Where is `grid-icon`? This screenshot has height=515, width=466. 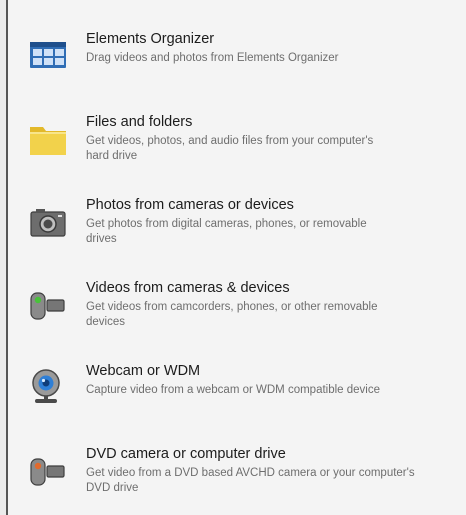
grid-icon is located at coordinates (48, 55).